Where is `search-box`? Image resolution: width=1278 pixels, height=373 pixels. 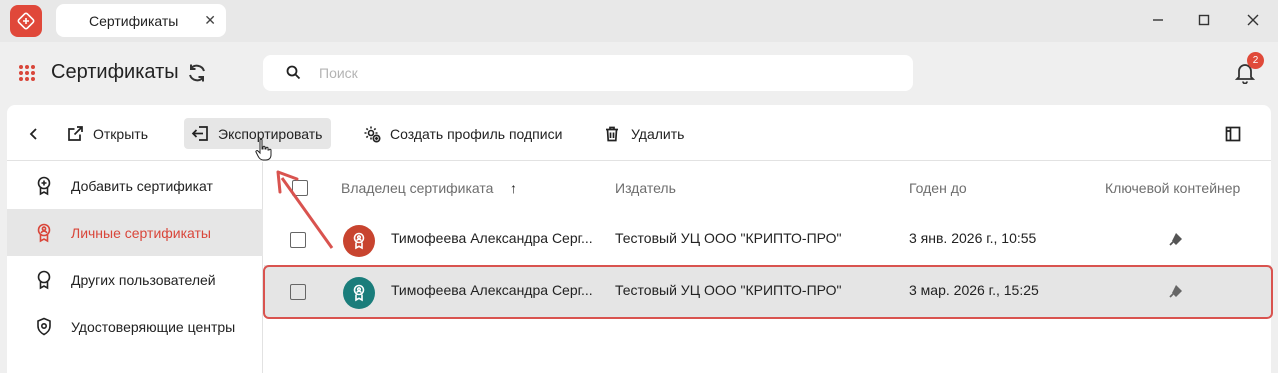 search-box is located at coordinates (588, 73).